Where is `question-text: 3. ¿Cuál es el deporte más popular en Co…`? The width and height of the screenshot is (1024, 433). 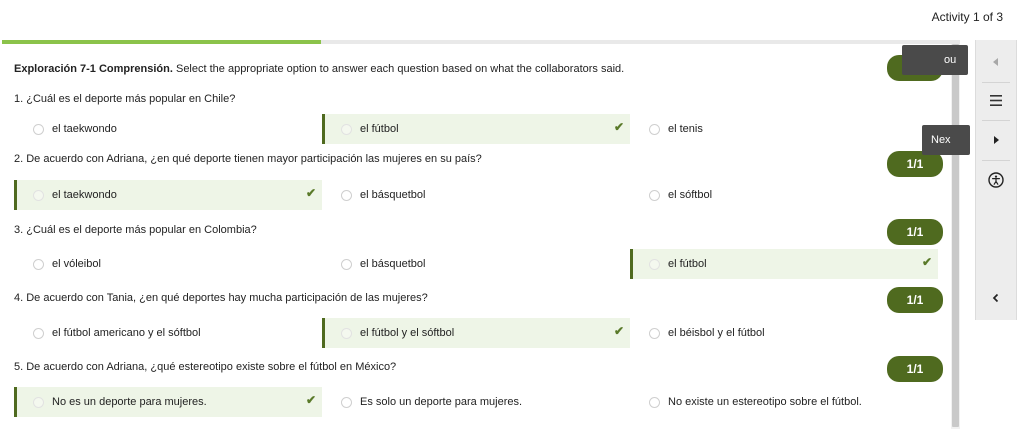
question-text: 3. ¿Cuál es el deporte más popular en Co… is located at coordinates (135, 230).